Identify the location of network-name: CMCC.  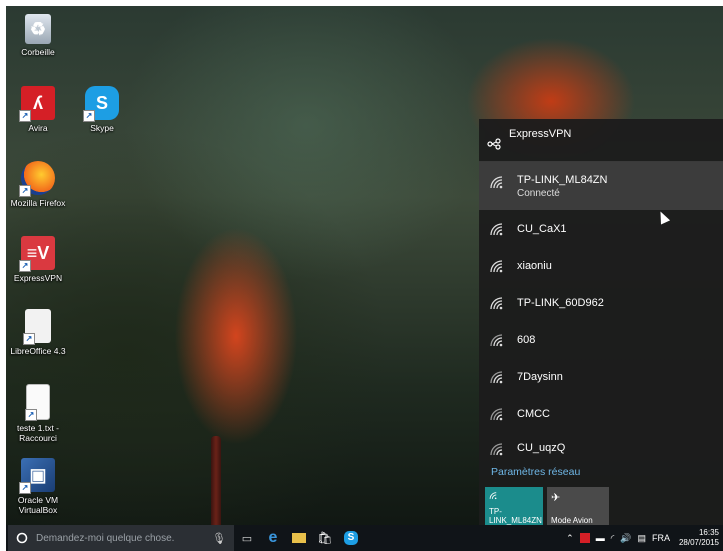
(533, 413).